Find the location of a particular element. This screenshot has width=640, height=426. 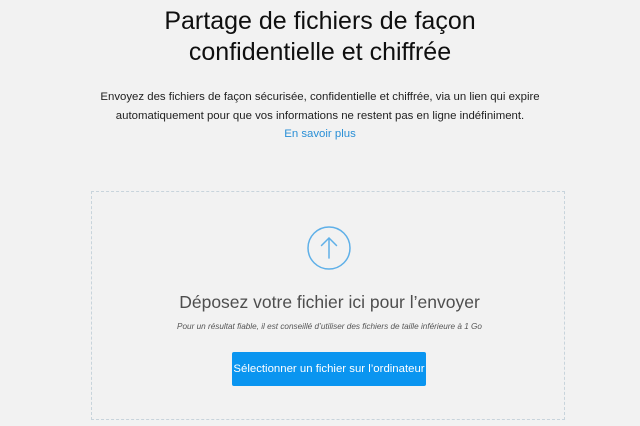

upload-arrow-icon is located at coordinates (329, 248).